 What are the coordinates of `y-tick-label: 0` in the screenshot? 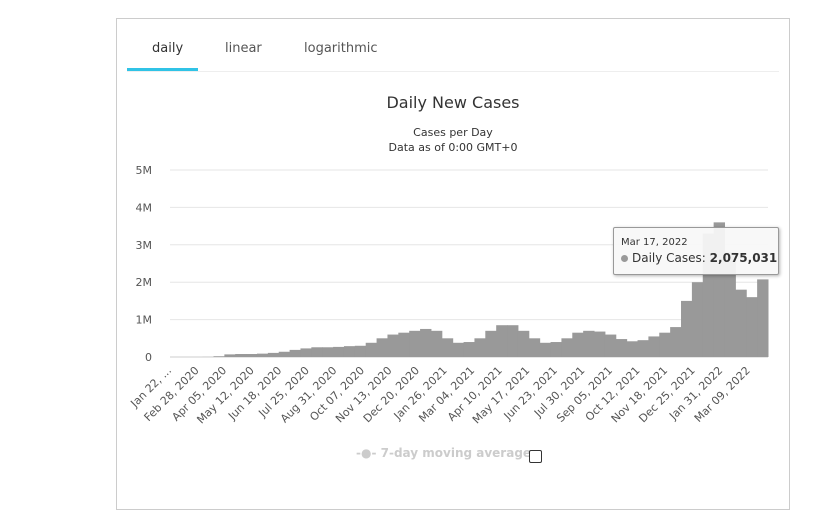 It's located at (148, 357).